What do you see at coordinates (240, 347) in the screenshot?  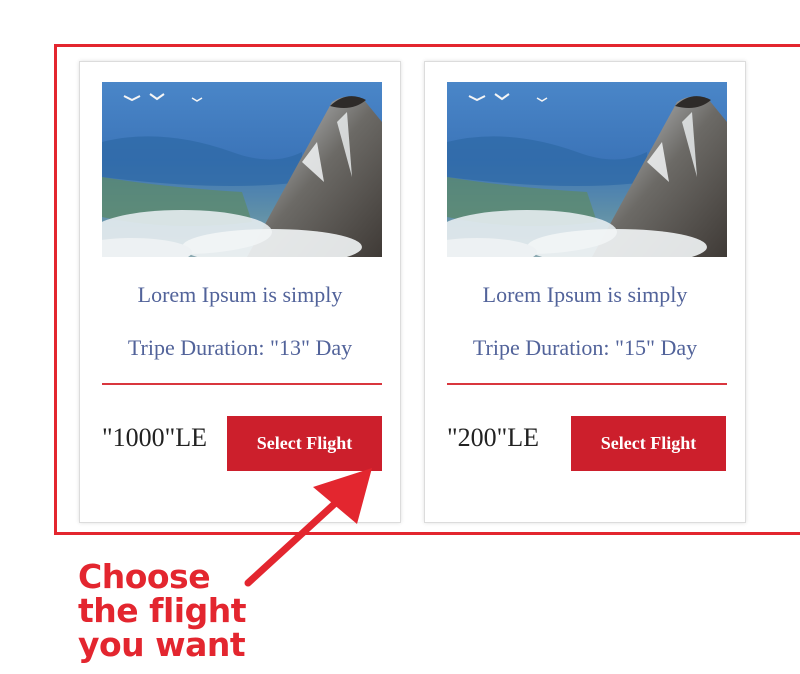 I see `trip-duration: Tripe Duration: "13" Day` at bounding box center [240, 347].